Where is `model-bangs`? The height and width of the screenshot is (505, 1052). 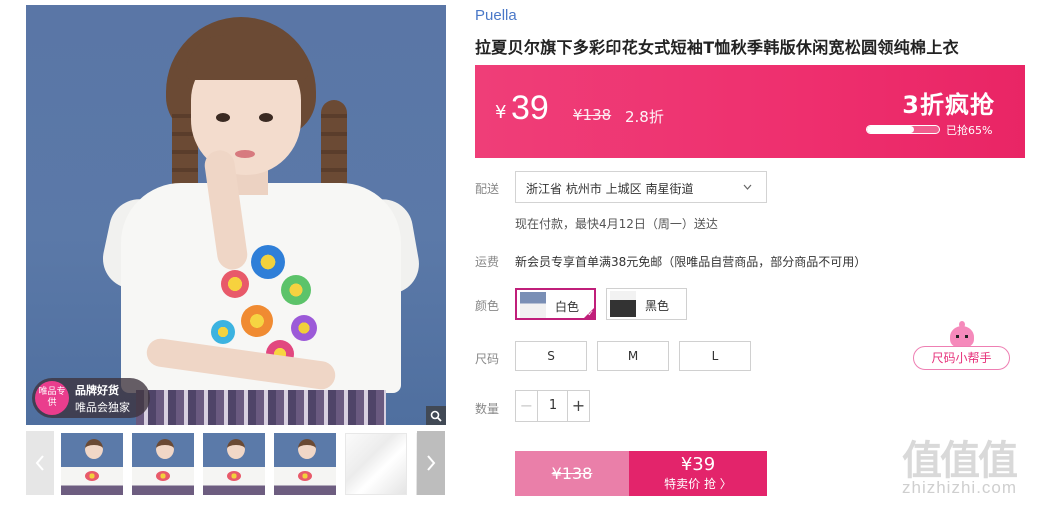
model-bangs is located at coordinates (247, 57).